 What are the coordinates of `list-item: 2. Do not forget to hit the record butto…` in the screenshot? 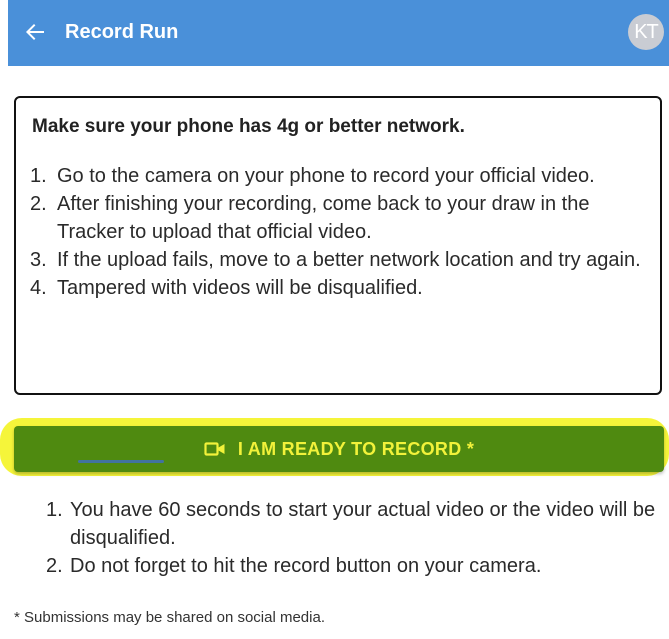 It's located at (352, 566).